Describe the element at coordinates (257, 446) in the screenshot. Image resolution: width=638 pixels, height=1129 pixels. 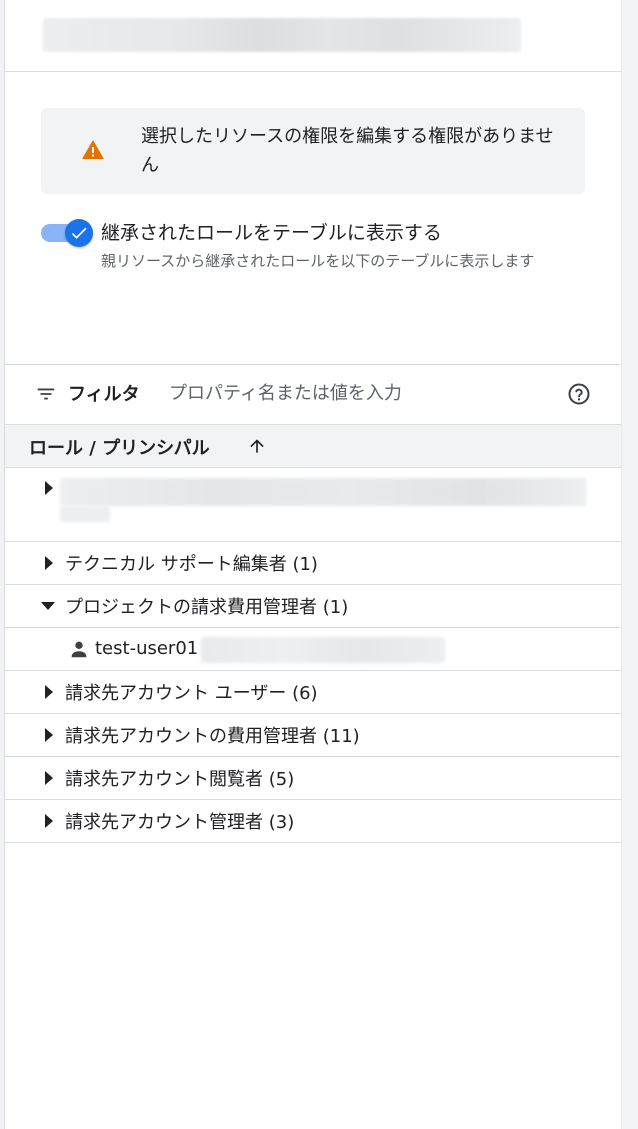
I see `arrow-up-icon` at that location.